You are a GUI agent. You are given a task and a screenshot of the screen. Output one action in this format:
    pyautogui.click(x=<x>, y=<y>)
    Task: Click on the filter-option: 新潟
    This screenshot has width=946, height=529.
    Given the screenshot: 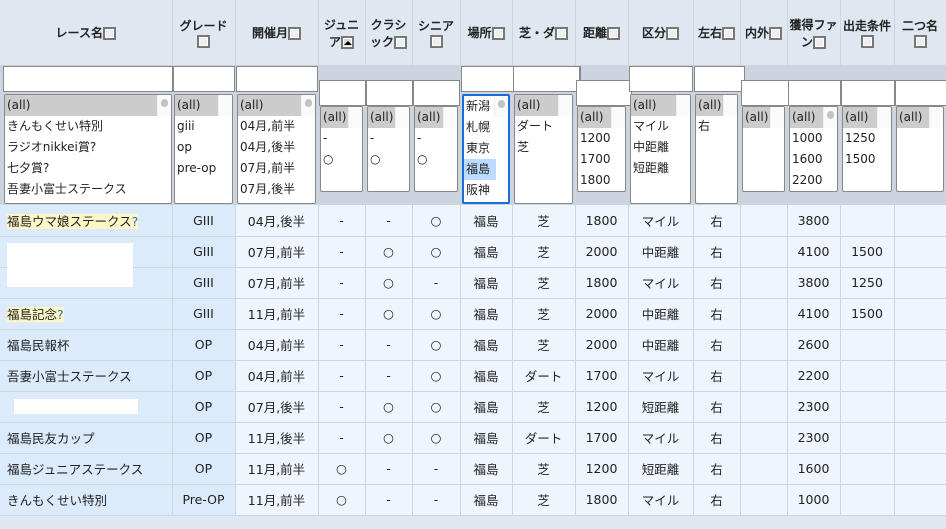 What is the action you would take?
    pyautogui.click(x=480, y=106)
    